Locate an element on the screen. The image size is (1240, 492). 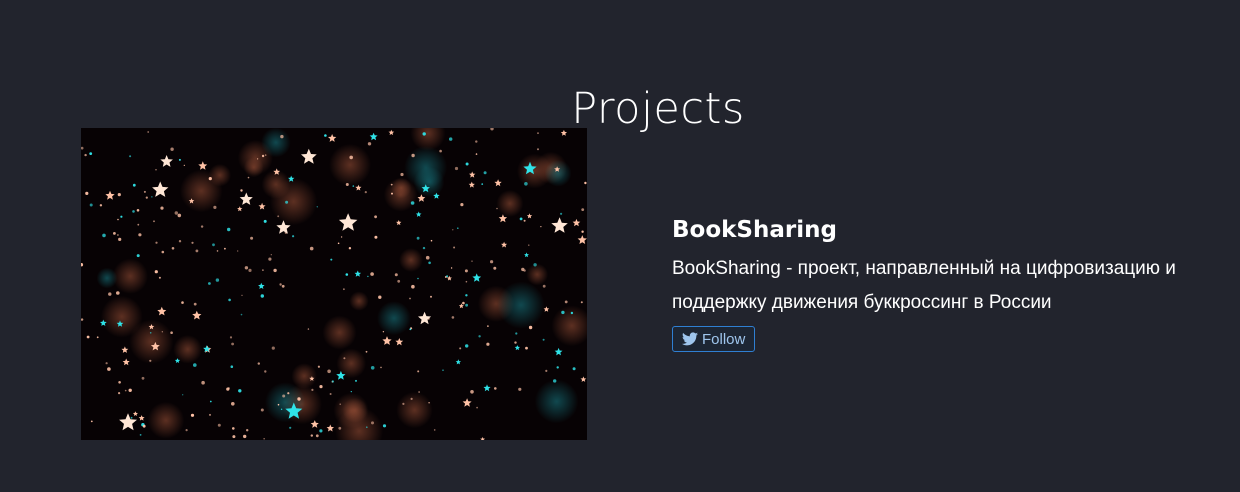
follow-button-label: Follow is located at coordinates (724, 339).